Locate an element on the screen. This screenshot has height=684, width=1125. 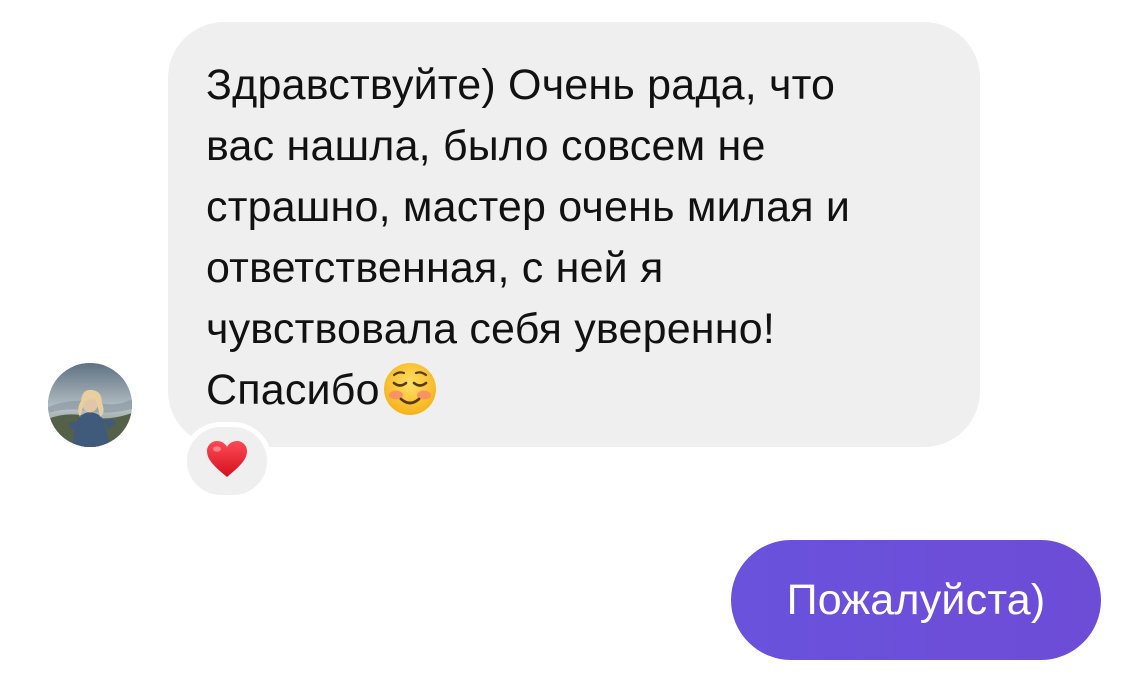
outgoing-message-bubble: Пожалуйста) is located at coordinates (916, 600).